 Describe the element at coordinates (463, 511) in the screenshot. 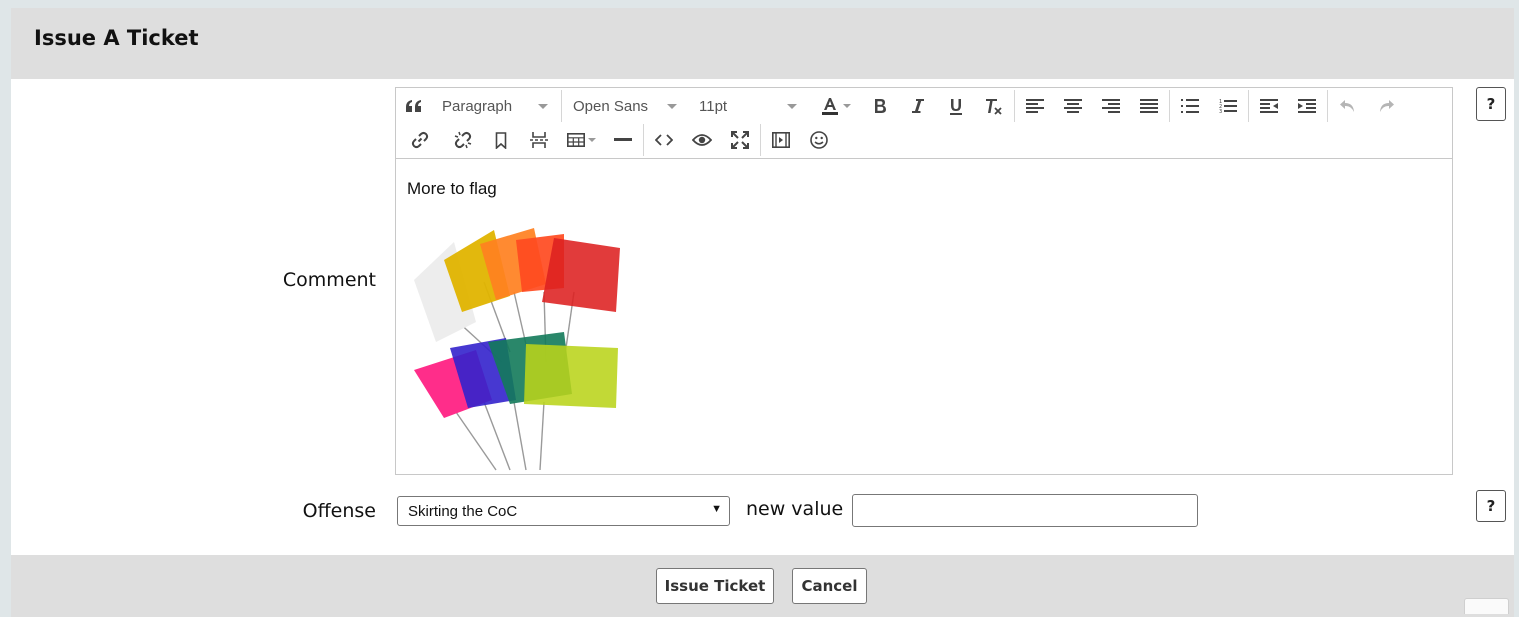

I see `offense-selected-value: Skirting the CoC` at that location.